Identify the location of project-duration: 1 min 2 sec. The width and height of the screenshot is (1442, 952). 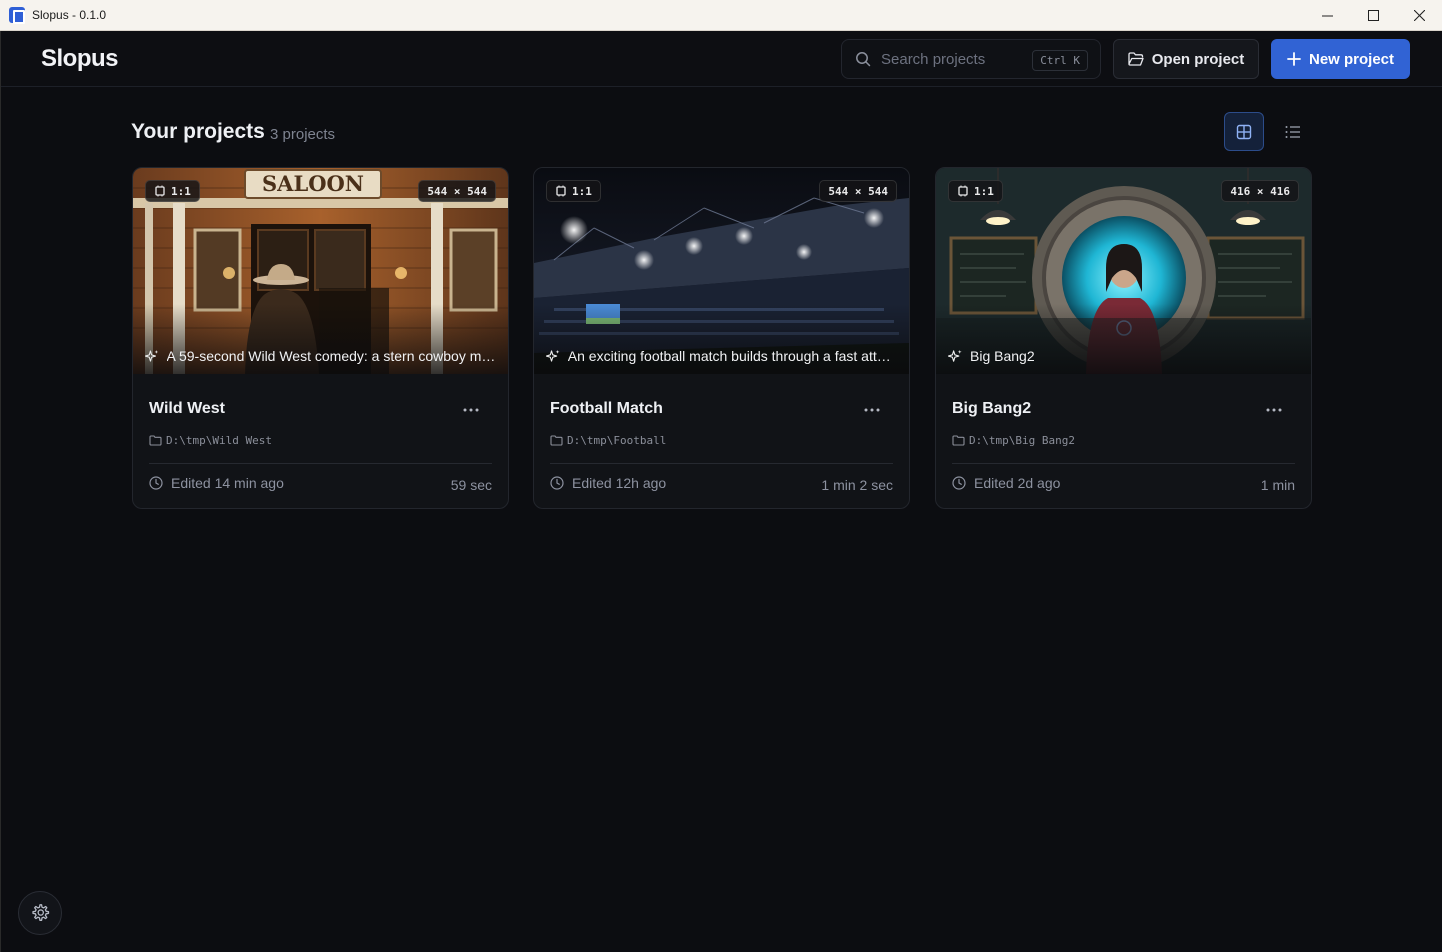
(857, 485).